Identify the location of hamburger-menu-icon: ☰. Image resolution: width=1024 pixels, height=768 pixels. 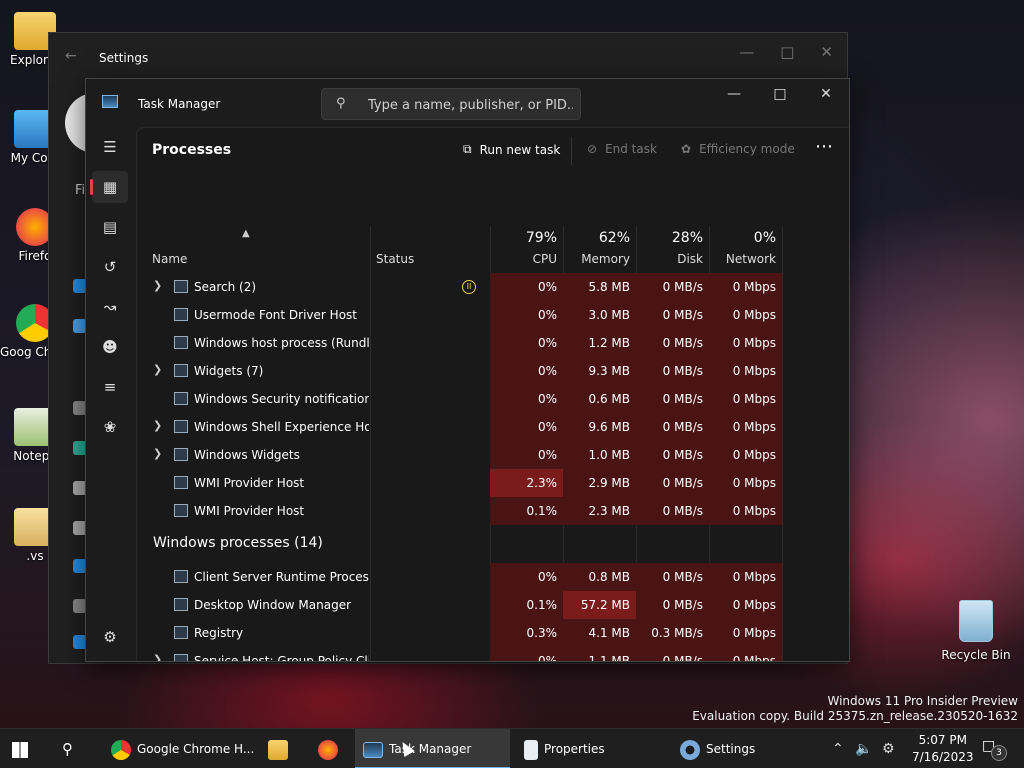
(110, 147).